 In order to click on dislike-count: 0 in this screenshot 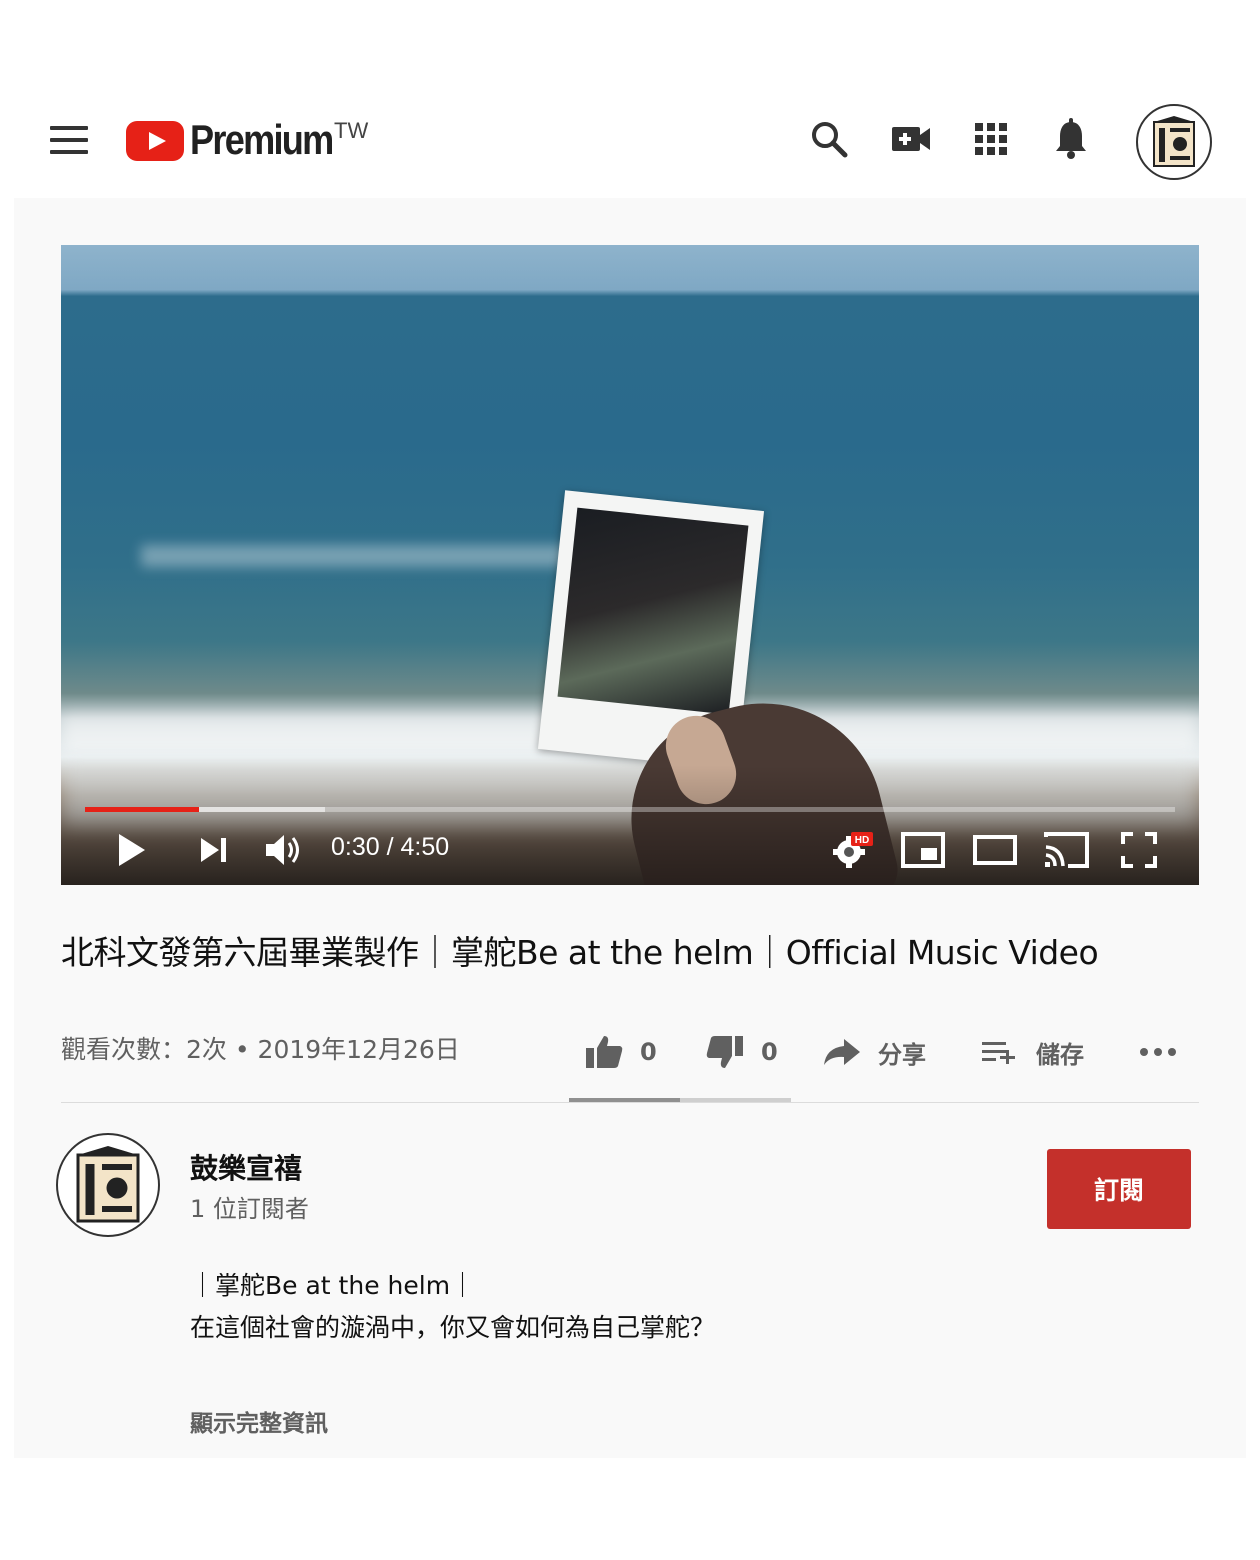, I will do `click(769, 1052)`.